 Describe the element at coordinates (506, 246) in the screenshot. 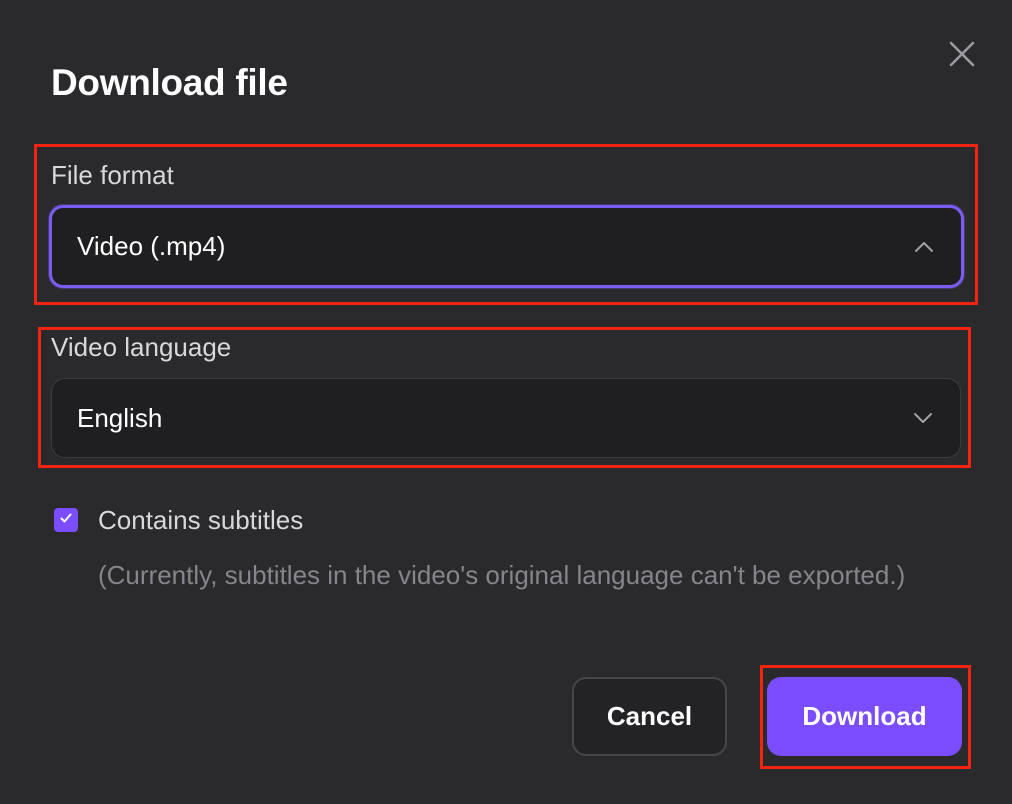

I see `file-format-select: Video (.mp4)` at that location.